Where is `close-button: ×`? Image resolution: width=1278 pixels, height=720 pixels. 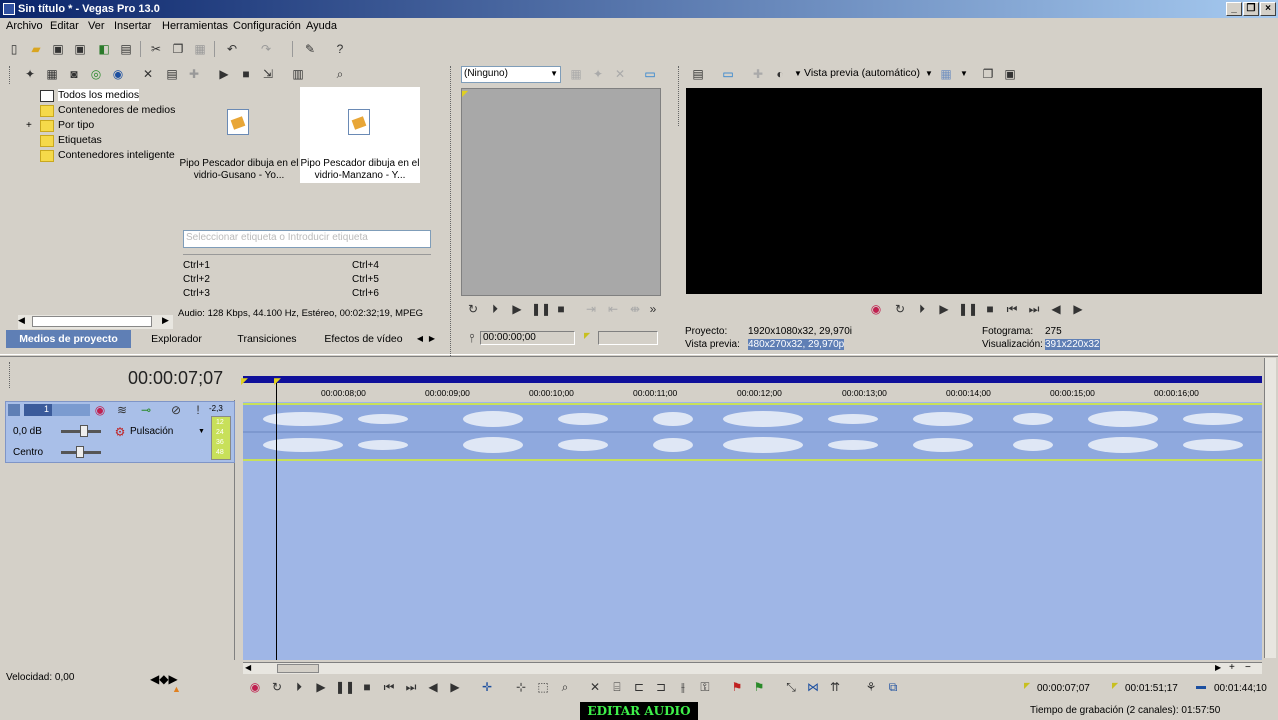
close-button: × is located at coordinates (1268, 9).